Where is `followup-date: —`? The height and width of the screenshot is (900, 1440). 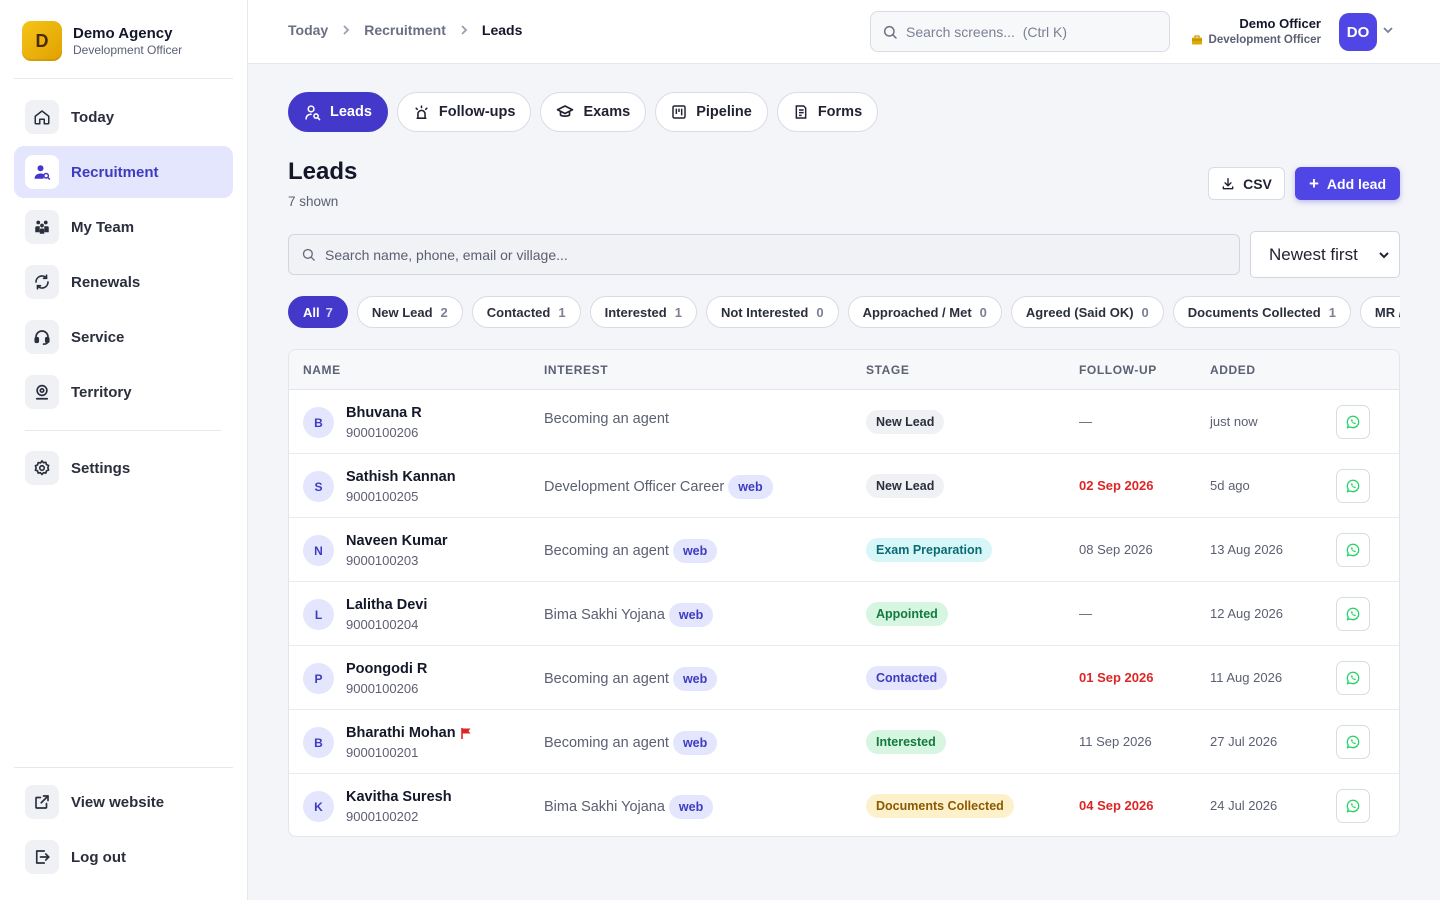 followup-date: — is located at coordinates (1085, 613).